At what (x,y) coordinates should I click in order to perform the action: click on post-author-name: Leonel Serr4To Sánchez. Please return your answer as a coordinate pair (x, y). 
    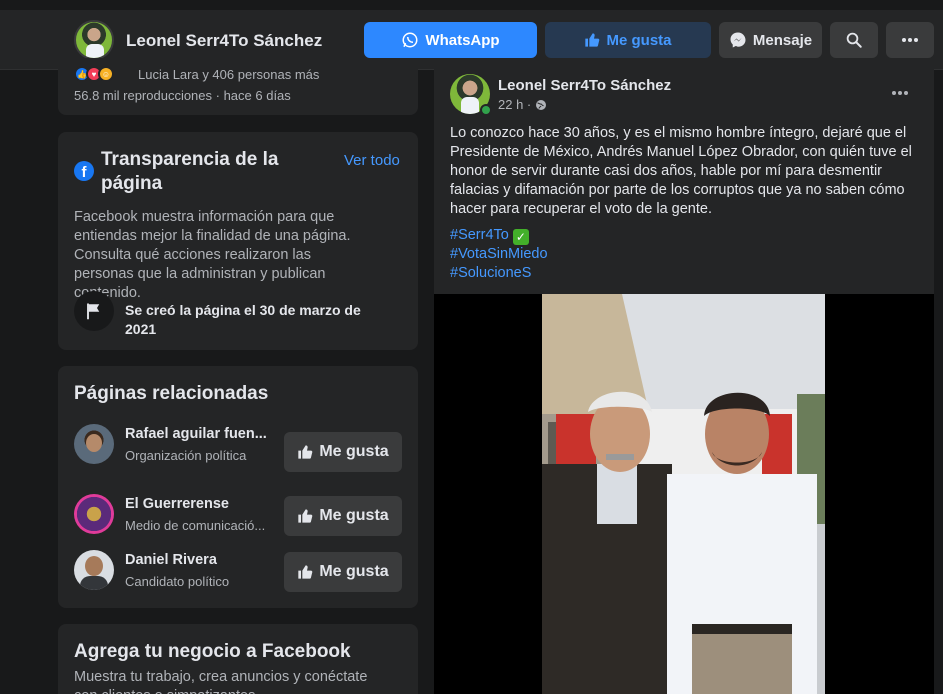
    Looking at the image, I should click on (584, 85).